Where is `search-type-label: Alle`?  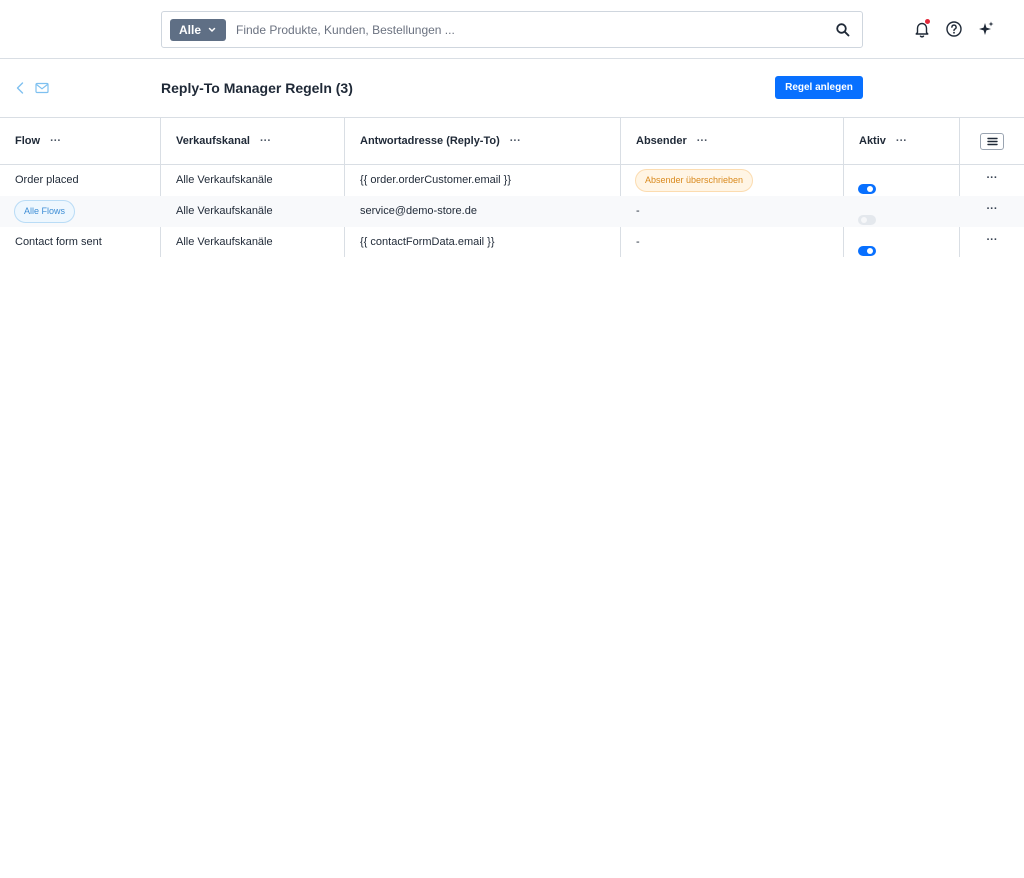 search-type-label: Alle is located at coordinates (190, 30).